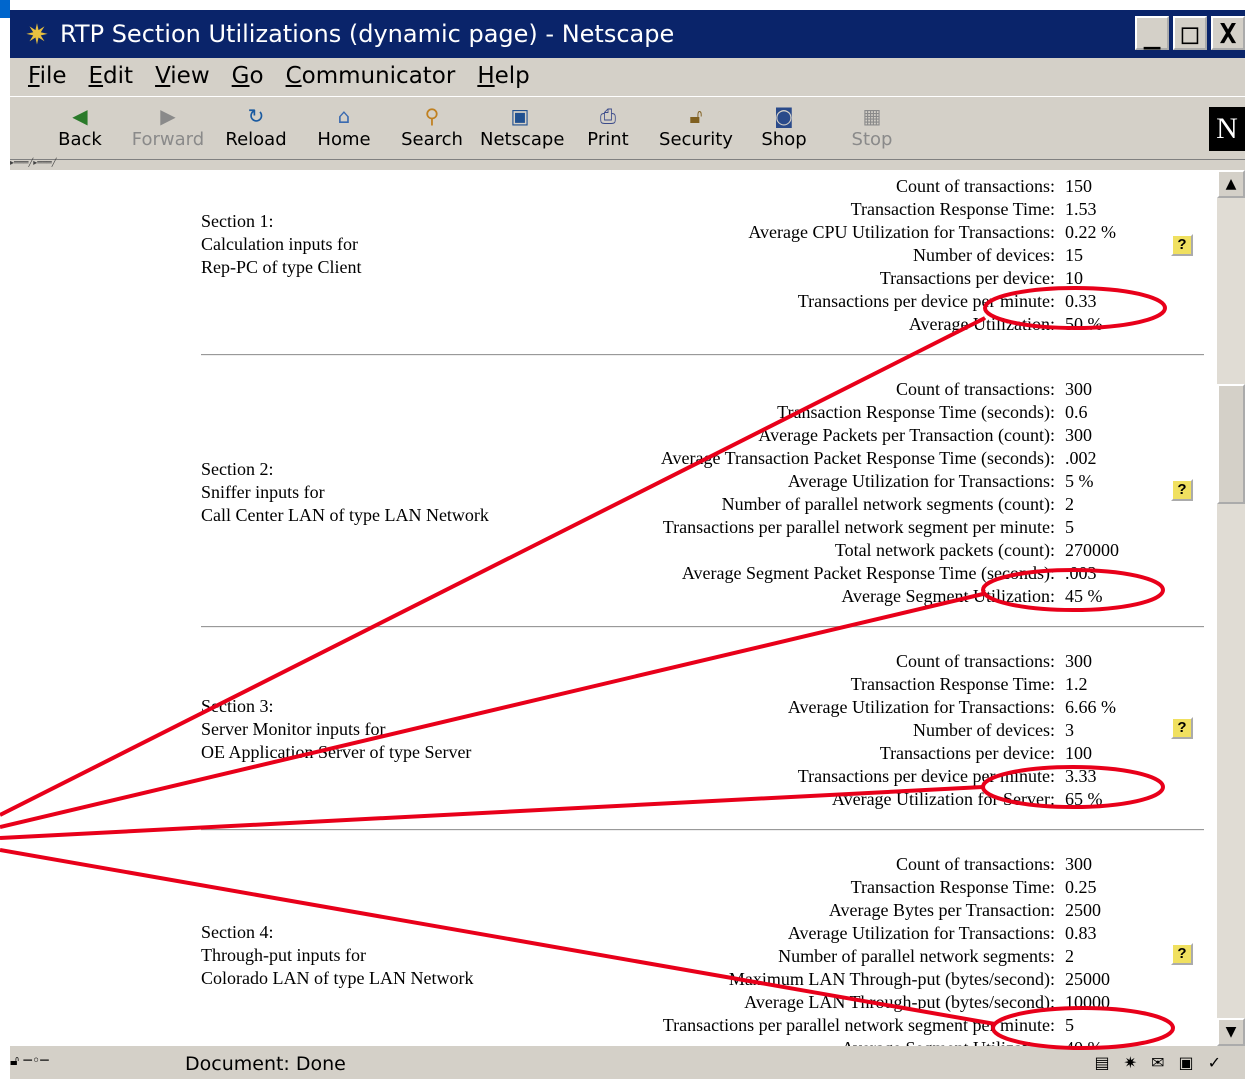  Describe the element at coordinates (1084, 1041) in the screenshot. I see `field-value: 40 %` at that location.